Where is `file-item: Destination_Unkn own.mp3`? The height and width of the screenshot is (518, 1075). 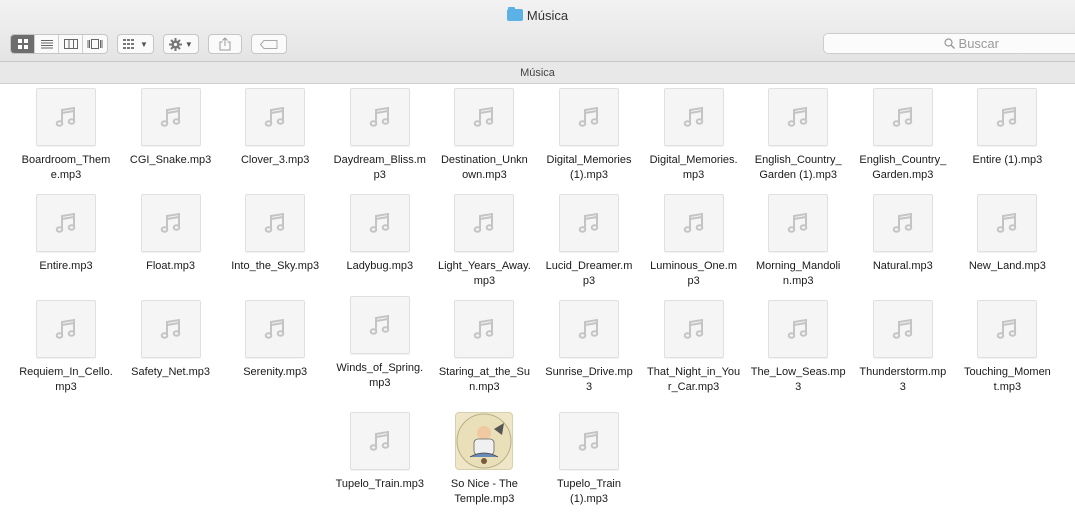
file-item: Destination_Unkn own.mp3 is located at coordinates (484, 135).